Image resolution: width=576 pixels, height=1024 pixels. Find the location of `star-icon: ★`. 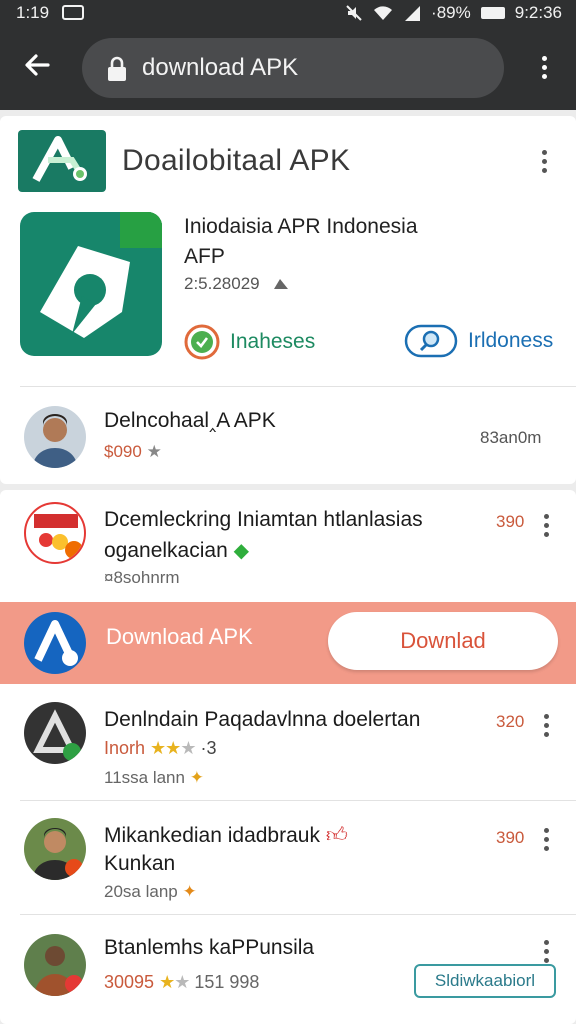

star-icon: ★ is located at coordinates (154, 451).